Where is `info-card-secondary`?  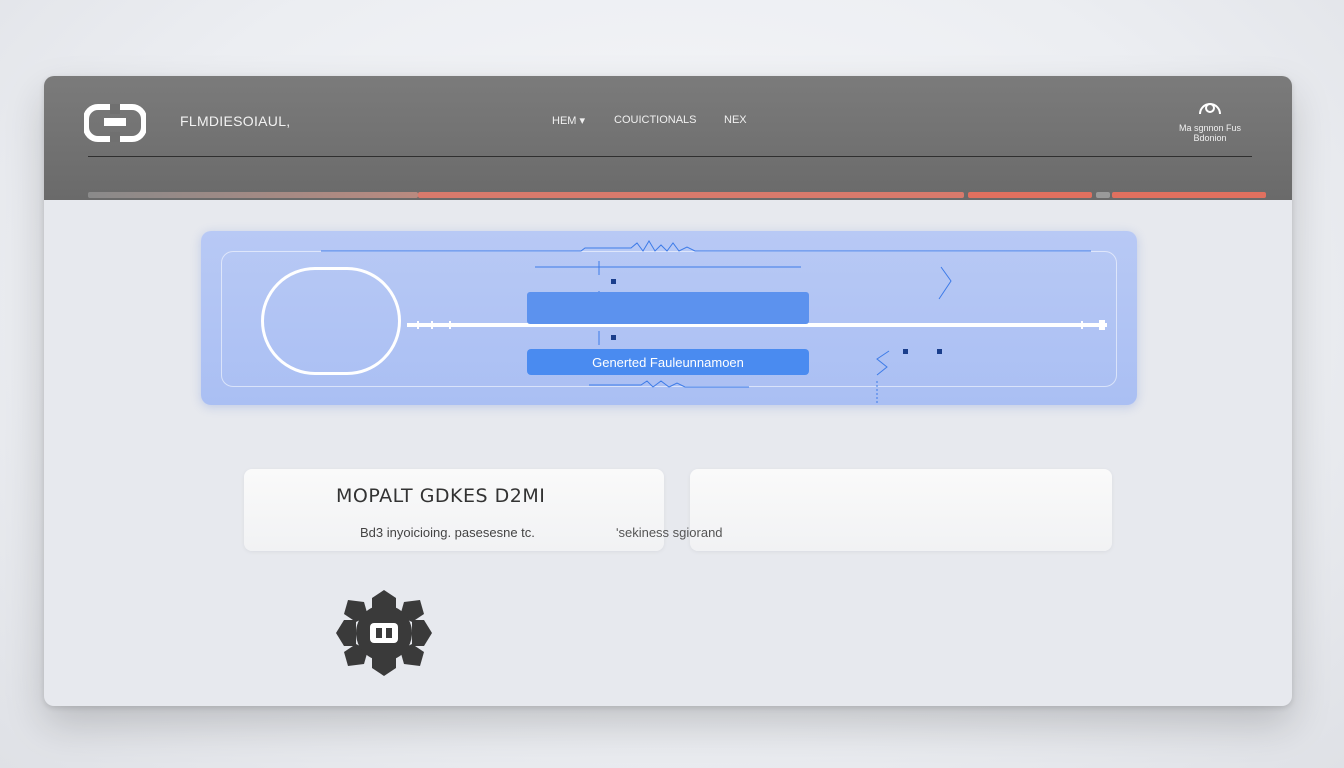 info-card-secondary is located at coordinates (901, 510).